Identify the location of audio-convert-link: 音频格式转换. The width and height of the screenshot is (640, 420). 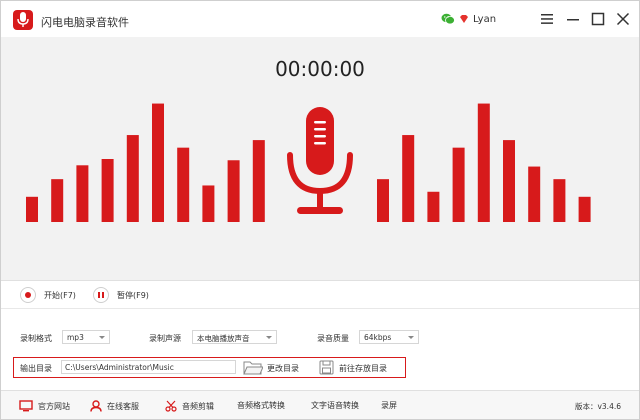
(261, 405).